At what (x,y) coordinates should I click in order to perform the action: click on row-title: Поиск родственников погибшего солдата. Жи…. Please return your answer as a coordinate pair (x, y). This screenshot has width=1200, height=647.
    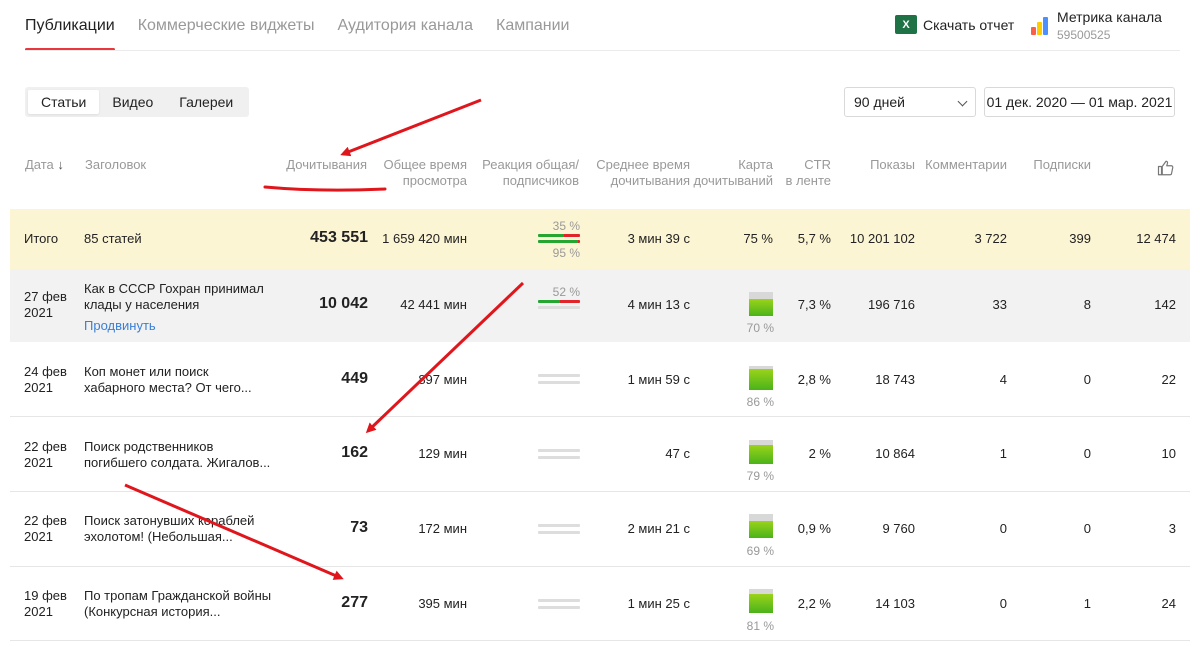
    Looking at the image, I should click on (177, 455).